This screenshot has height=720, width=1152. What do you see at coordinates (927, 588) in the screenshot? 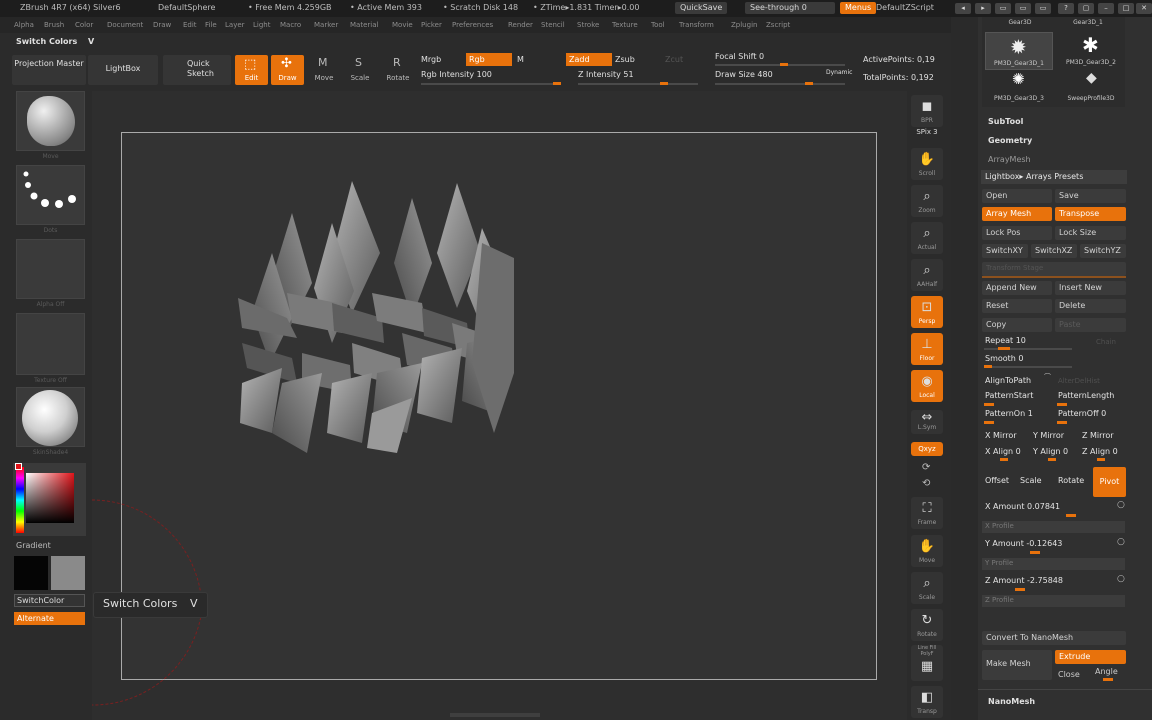
I see `scale-view-button: ⌕ Scale` at bounding box center [927, 588].